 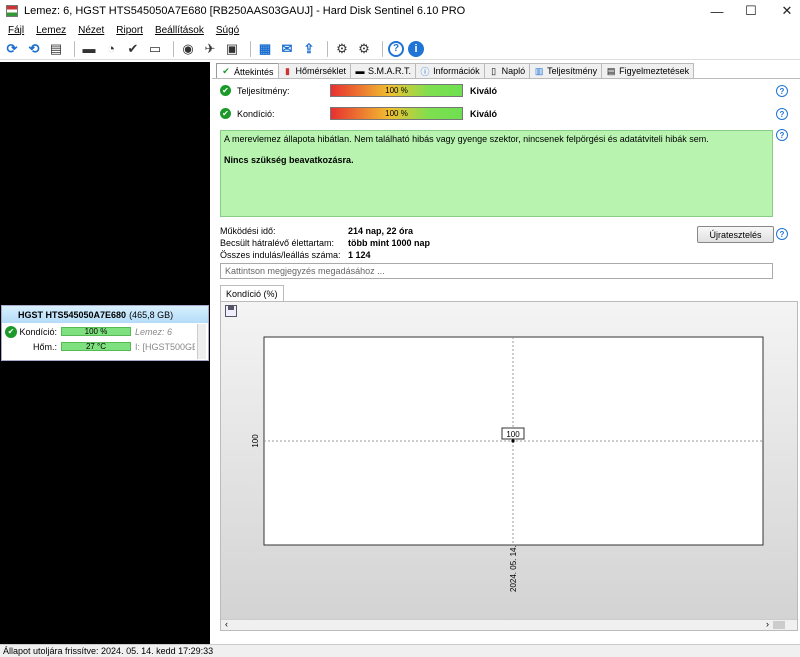 What do you see at coordinates (416, 48) in the screenshot?
I see `info-icon: i` at bounding box center [416, 48].